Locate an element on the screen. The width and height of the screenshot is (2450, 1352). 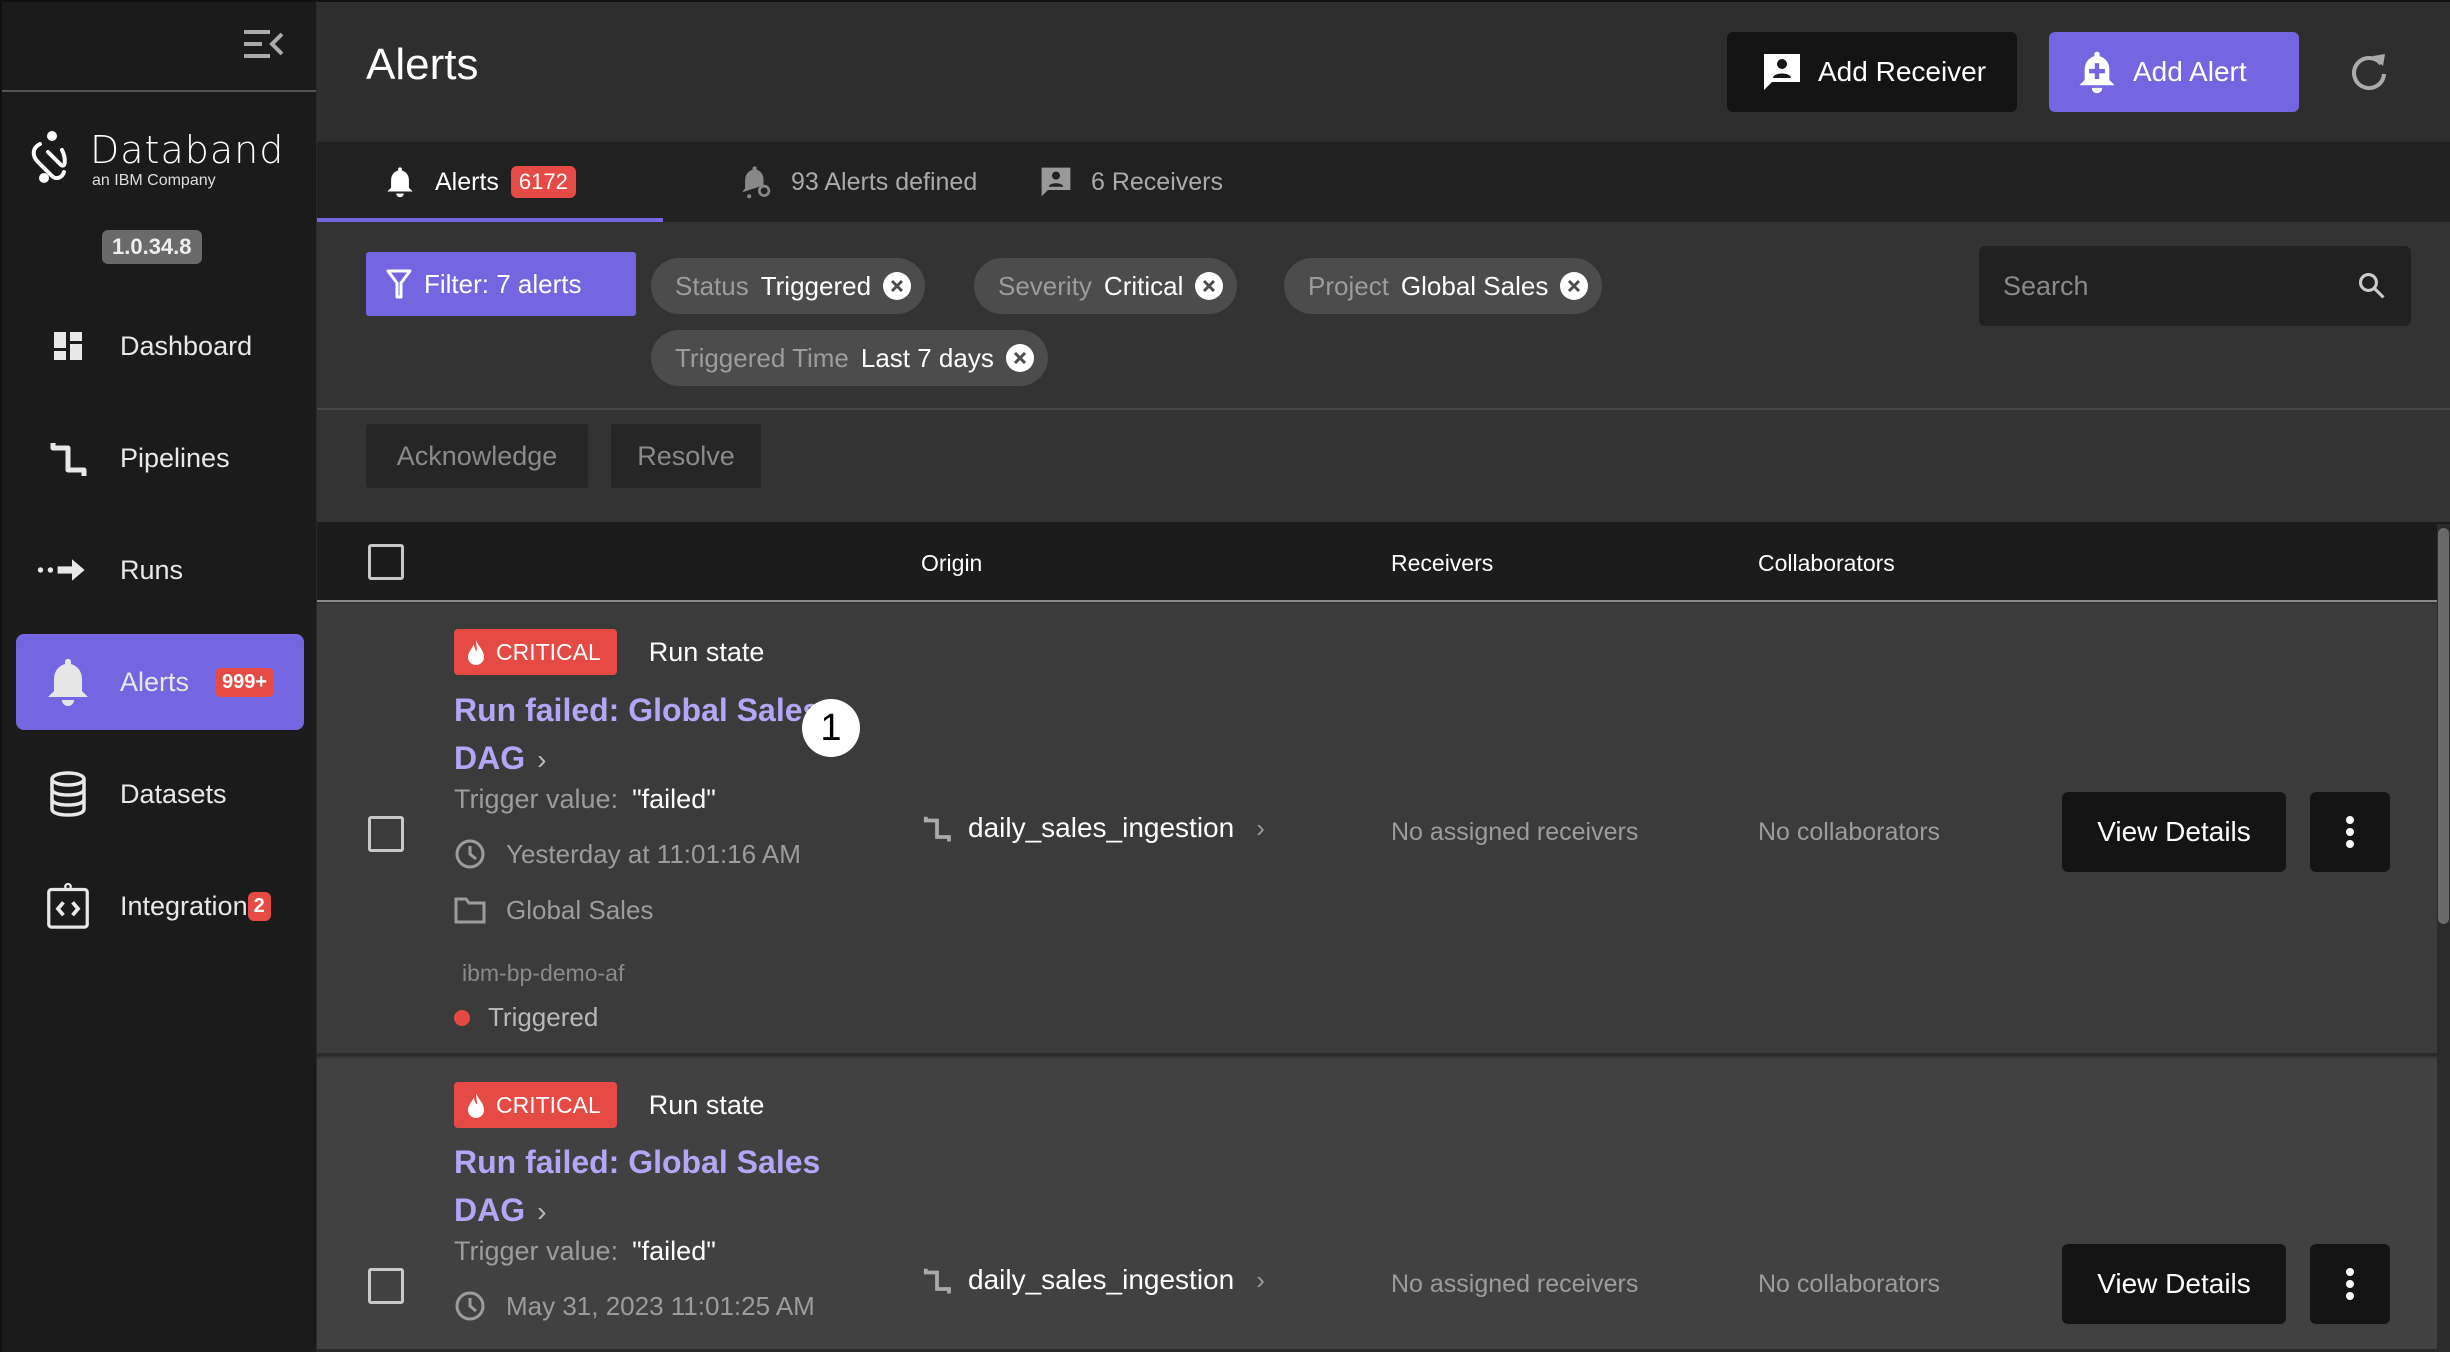
table-header: Origin Receivers Collaborators is located at coordinates (1383, 562).